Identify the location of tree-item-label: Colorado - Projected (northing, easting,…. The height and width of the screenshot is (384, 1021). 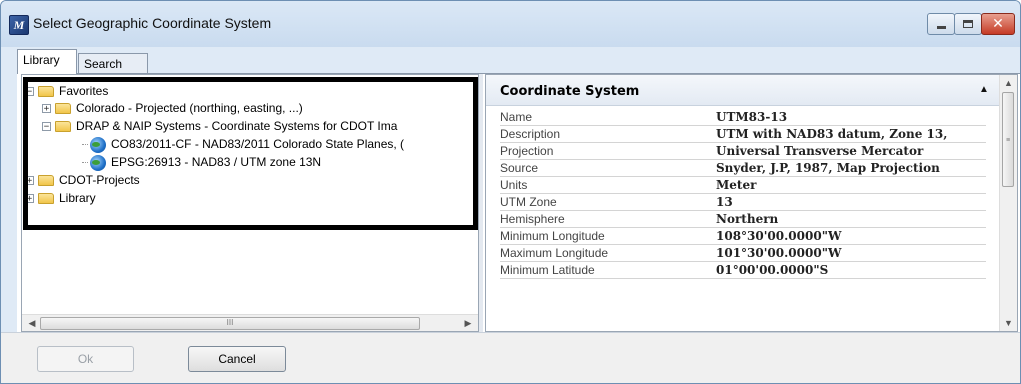
(189, 108).